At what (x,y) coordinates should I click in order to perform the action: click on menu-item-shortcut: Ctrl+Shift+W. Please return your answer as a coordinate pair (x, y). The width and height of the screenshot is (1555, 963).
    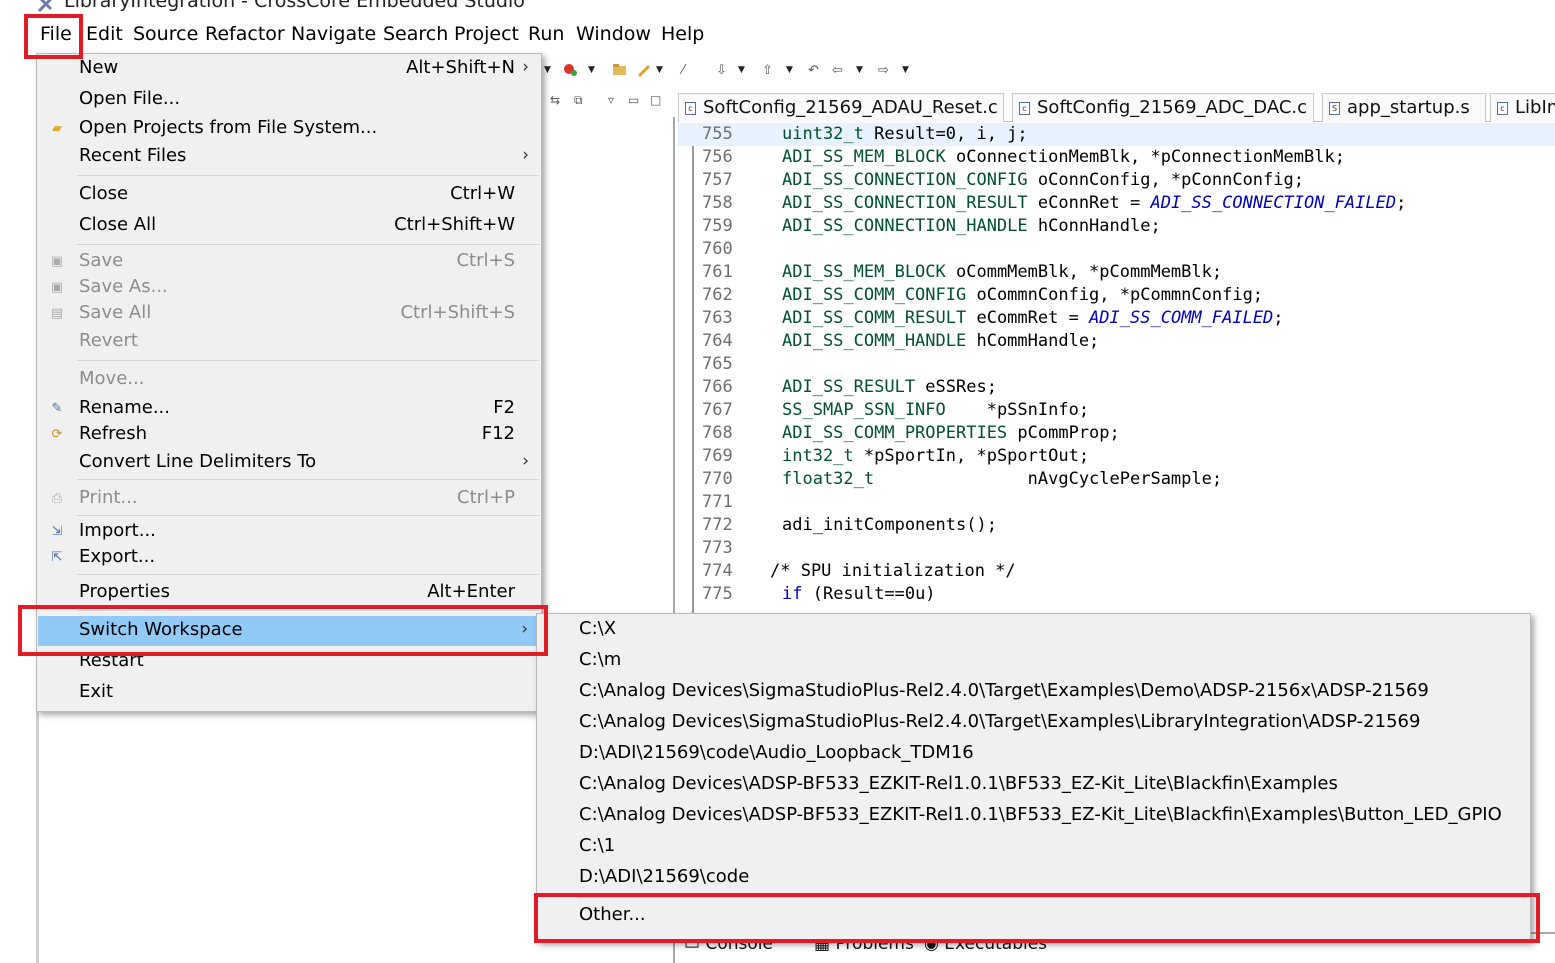
    Looking at the image, I should click on (454, 224).